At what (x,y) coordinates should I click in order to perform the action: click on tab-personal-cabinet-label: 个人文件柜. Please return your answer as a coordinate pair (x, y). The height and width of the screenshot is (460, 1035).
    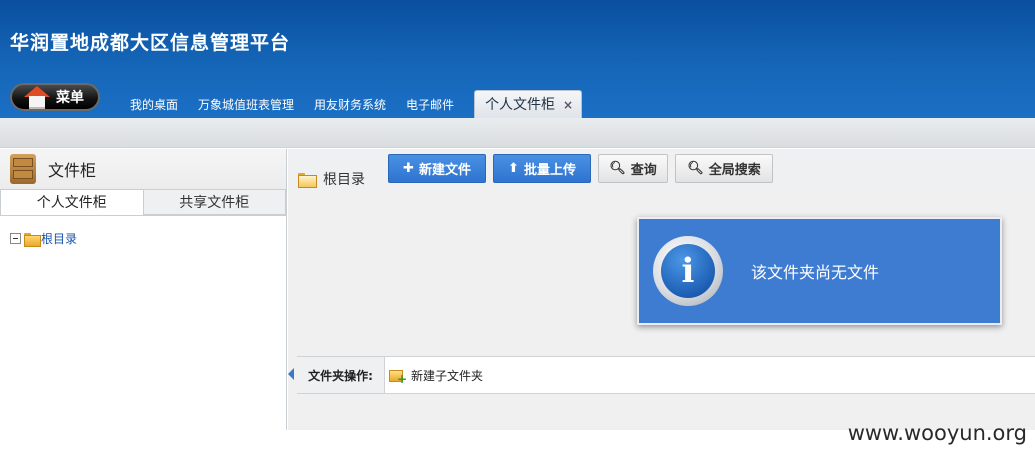
    Looking at the image, I should click on (520, 105).